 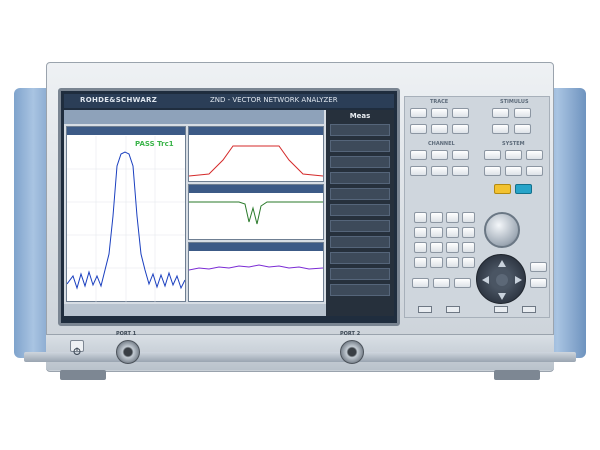 I want to click on port-2-label: PORT 2, so click(x=350, y=334).